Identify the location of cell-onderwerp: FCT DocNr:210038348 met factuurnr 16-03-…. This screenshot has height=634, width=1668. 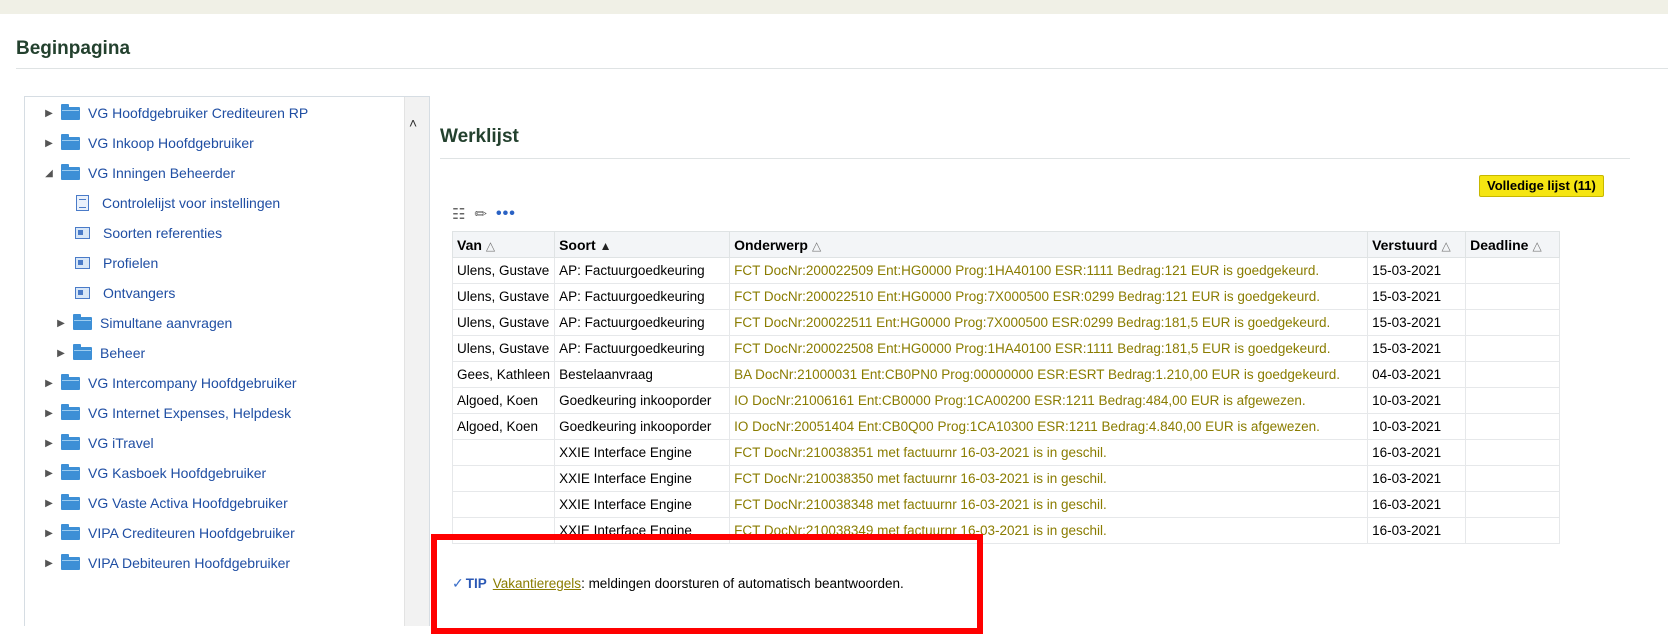
(1049, 504).